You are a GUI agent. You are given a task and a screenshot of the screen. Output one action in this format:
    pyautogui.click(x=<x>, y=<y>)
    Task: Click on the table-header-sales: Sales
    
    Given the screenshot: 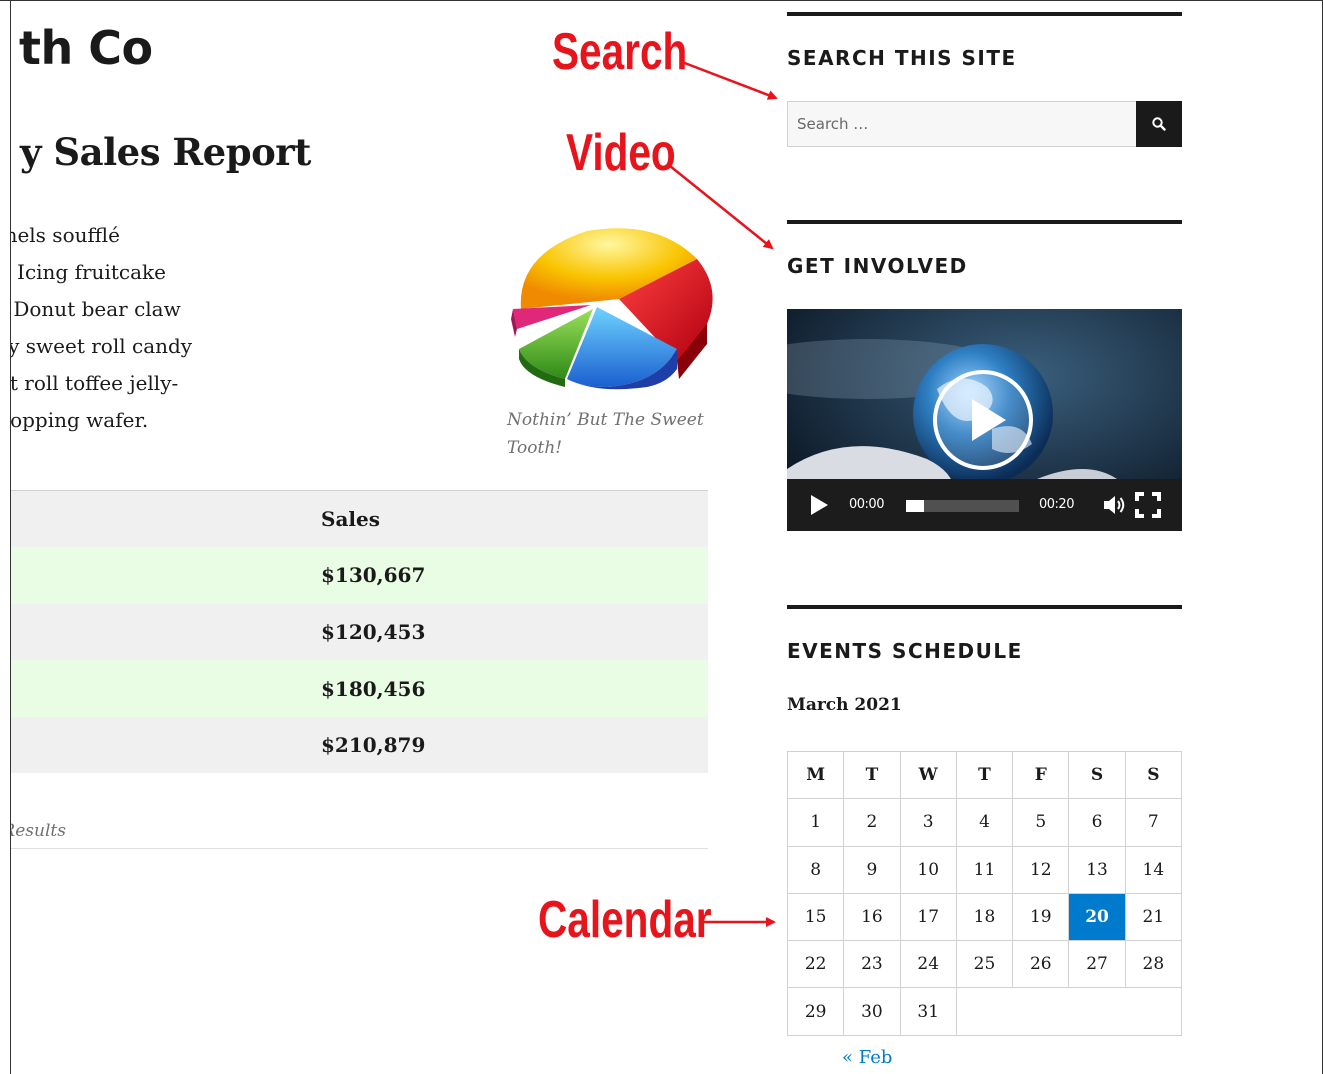 What is the action you would take?
    pyautogui.click(x=359, y=519)
    